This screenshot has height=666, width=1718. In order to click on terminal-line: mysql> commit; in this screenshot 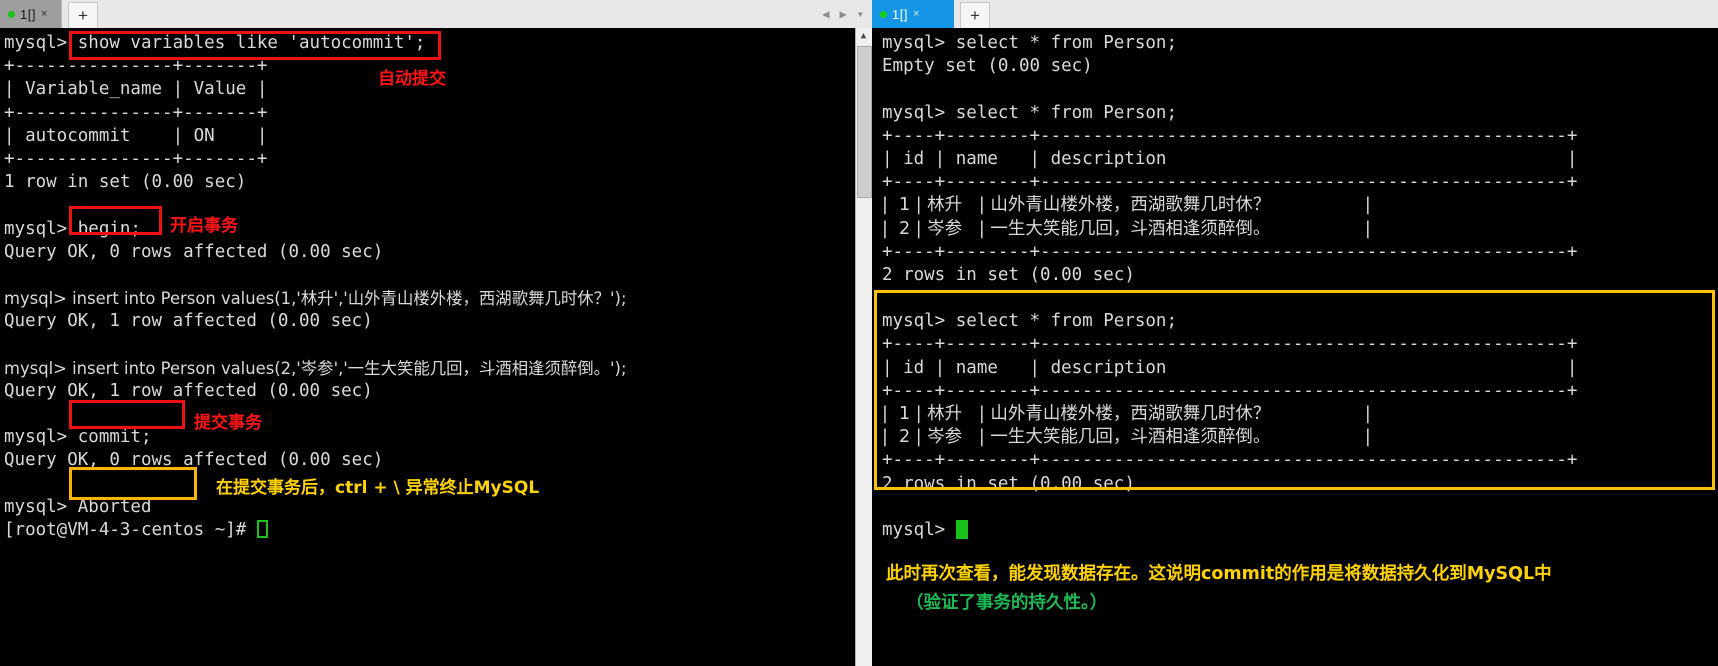, I will do `click(78, 437)`.